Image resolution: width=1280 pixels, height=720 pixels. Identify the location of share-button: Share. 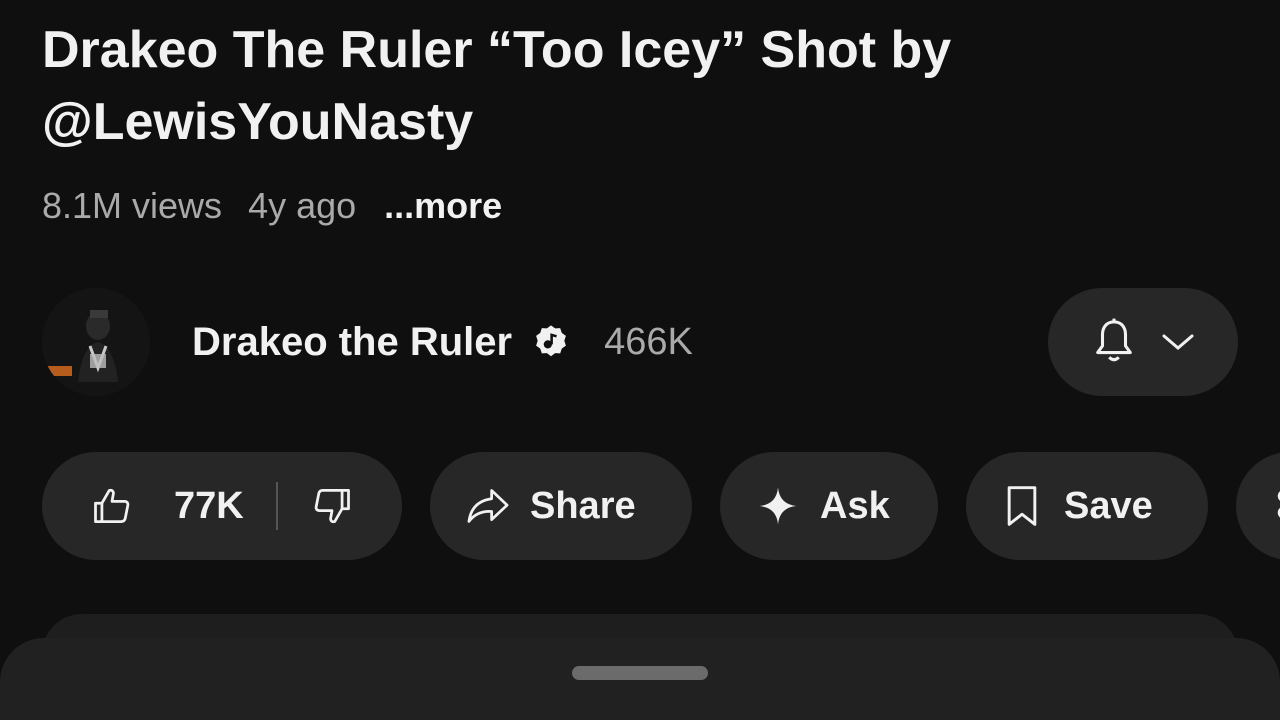
(561, 506).